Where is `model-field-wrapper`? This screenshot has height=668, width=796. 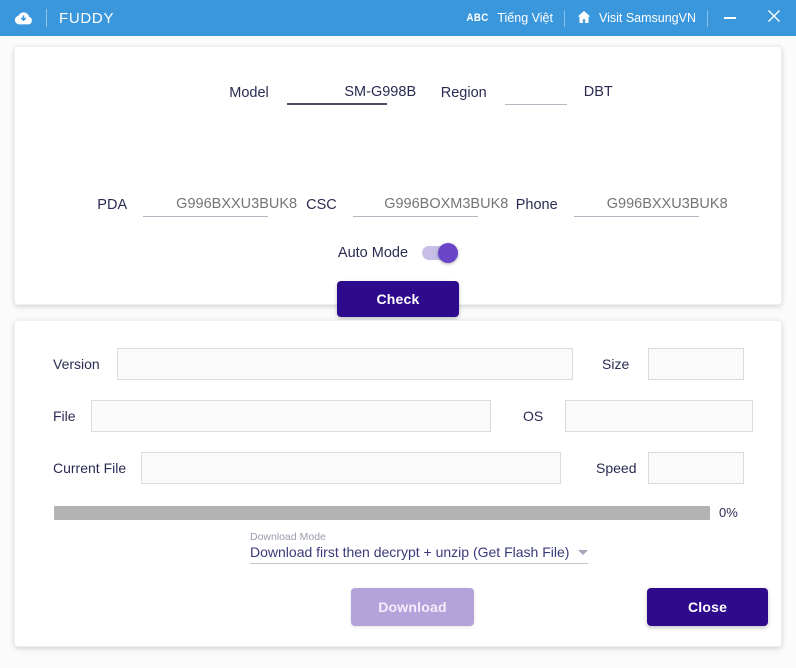 model-field-wrapper is located at coordinates (380, 94).